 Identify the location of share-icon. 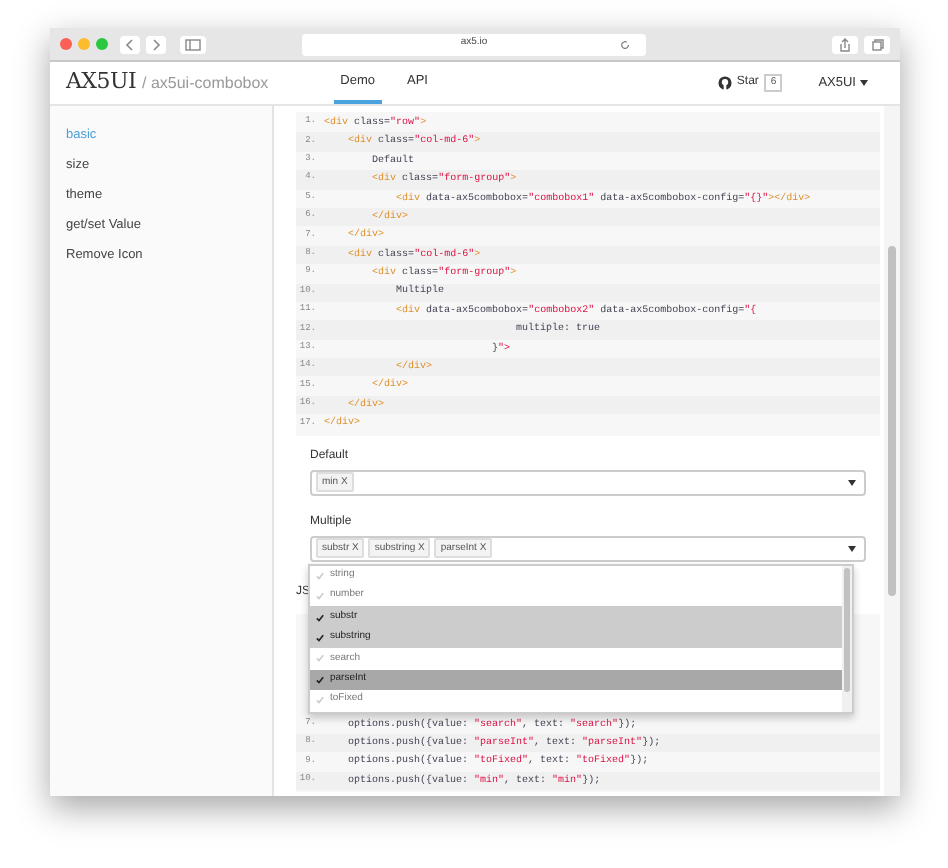
(845, 44).